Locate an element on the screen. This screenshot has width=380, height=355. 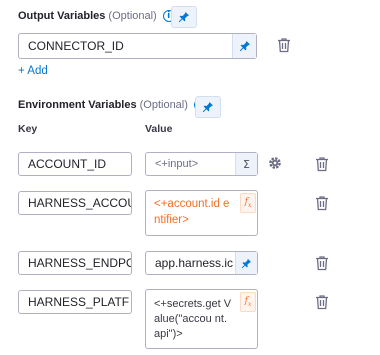
env-var-key-value: ACCOUNT_ID is located at coordinates (67, 164).